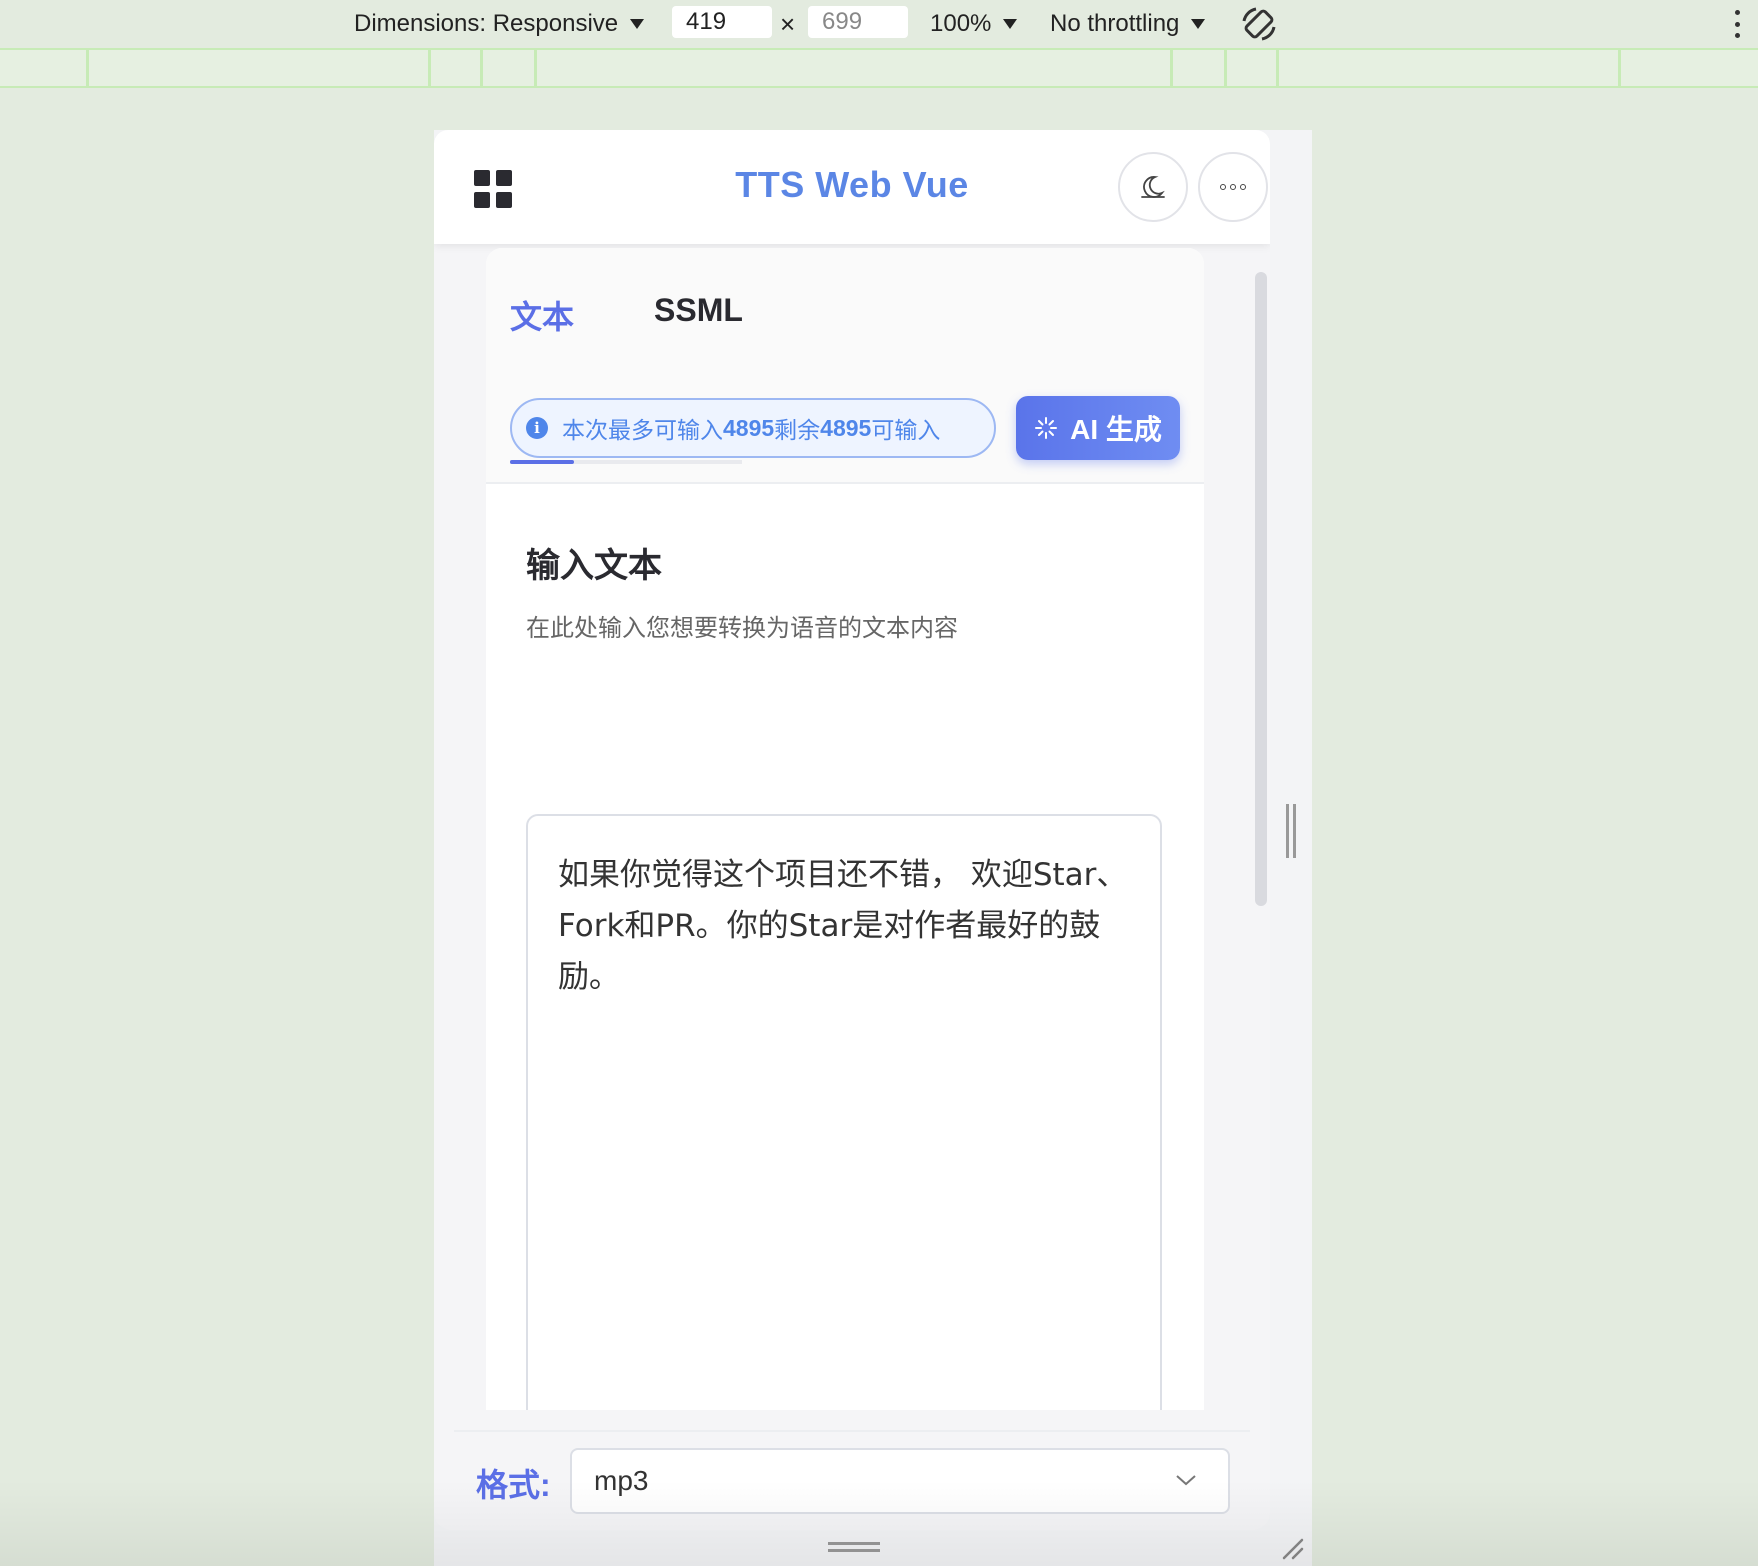 The image size is (1758, 1566). I want to click on height-input: 699, so click(858, 22).